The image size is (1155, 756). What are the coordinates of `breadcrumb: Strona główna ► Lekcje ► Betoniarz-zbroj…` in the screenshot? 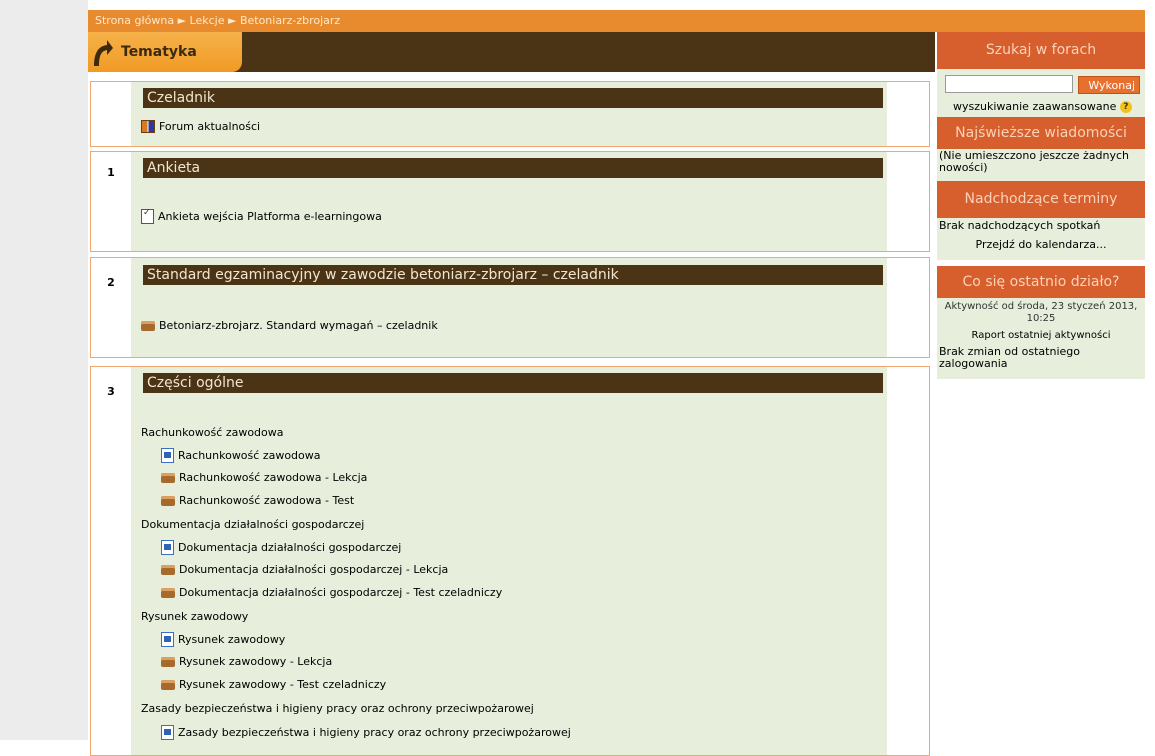 It's located at (616, 21).